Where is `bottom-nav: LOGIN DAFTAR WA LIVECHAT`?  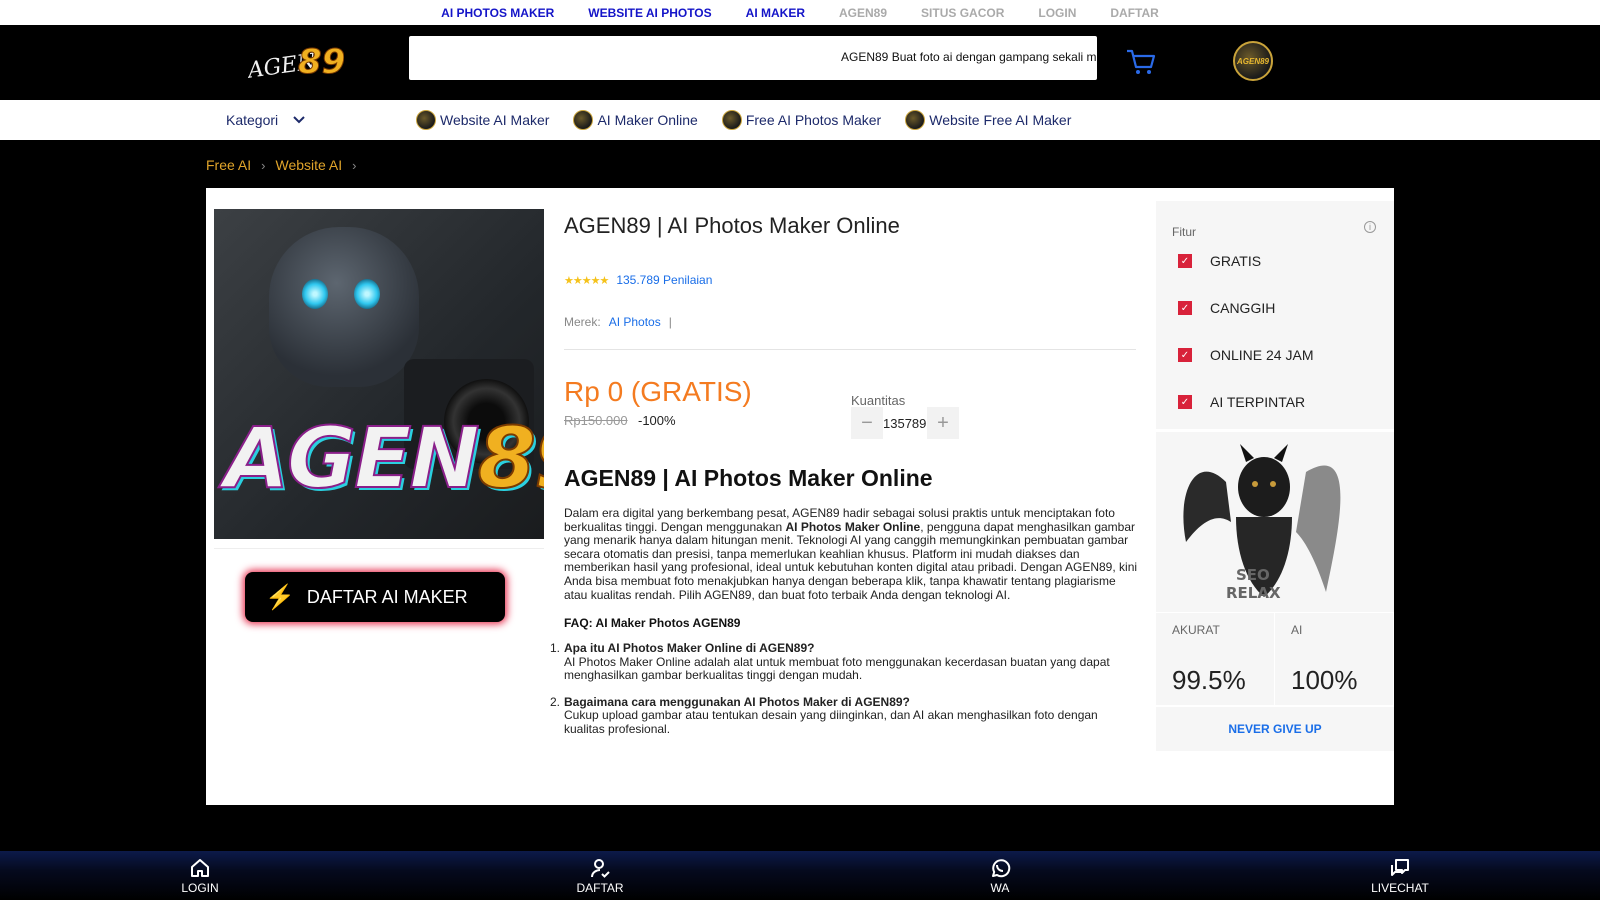
bottom-nav: LOGIN DAFTAR WA LIVECHAT is located at coordinates (800, 875).